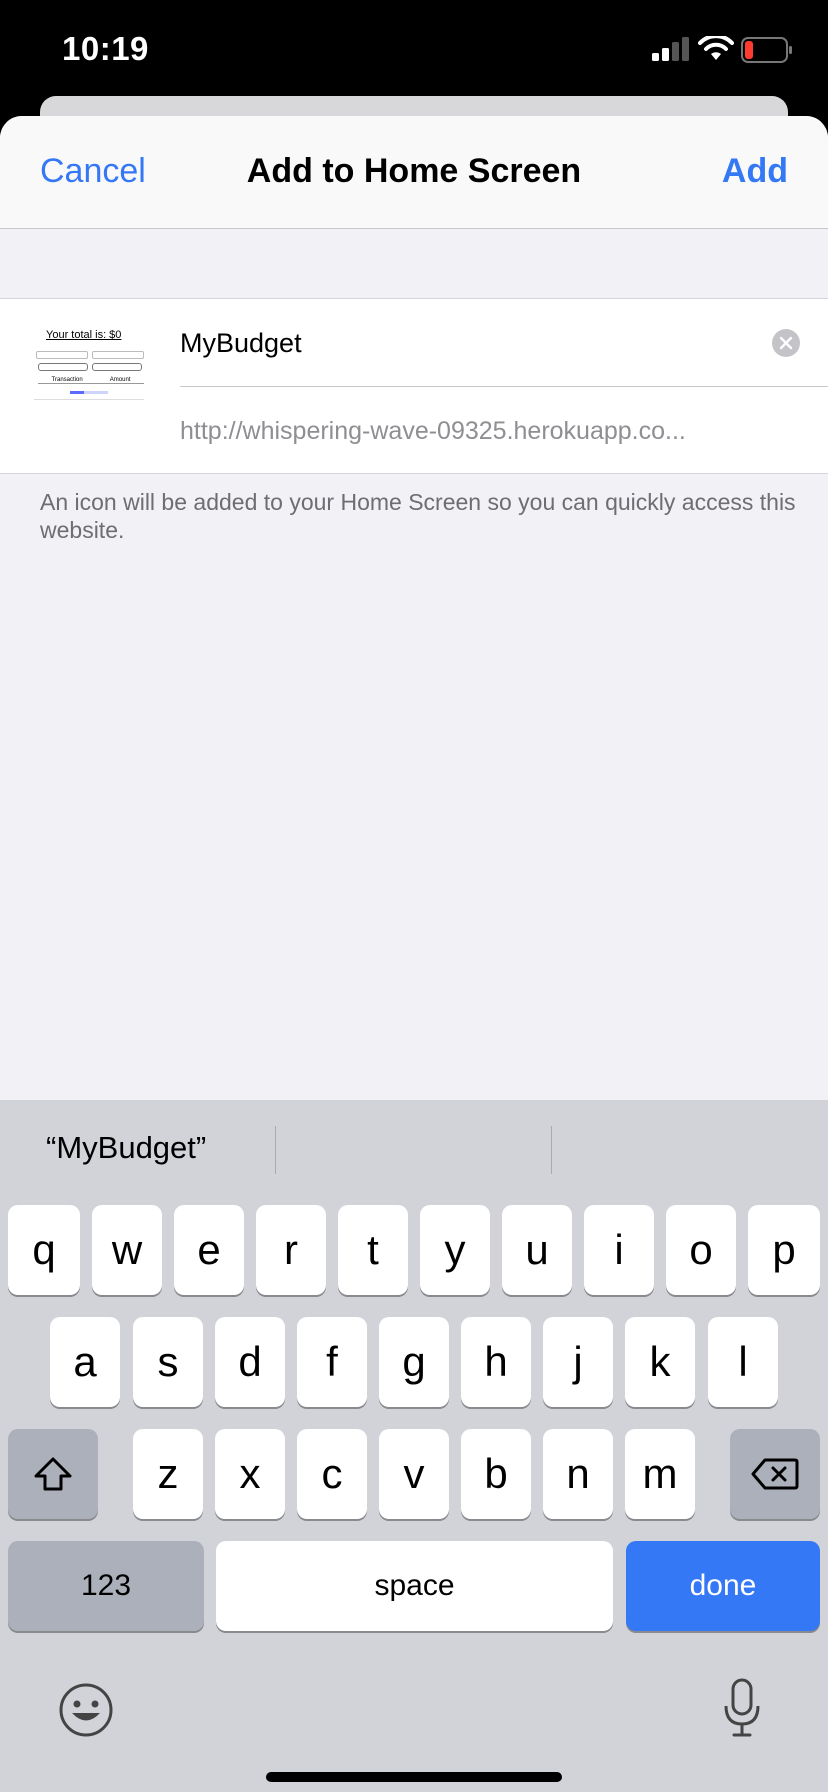 The height and width of the screenshot is (1792, 828). What do you see at coordinates (786, 343) in the screenshot?
I see `clear-text-icon` at bounding box center [786, 343].